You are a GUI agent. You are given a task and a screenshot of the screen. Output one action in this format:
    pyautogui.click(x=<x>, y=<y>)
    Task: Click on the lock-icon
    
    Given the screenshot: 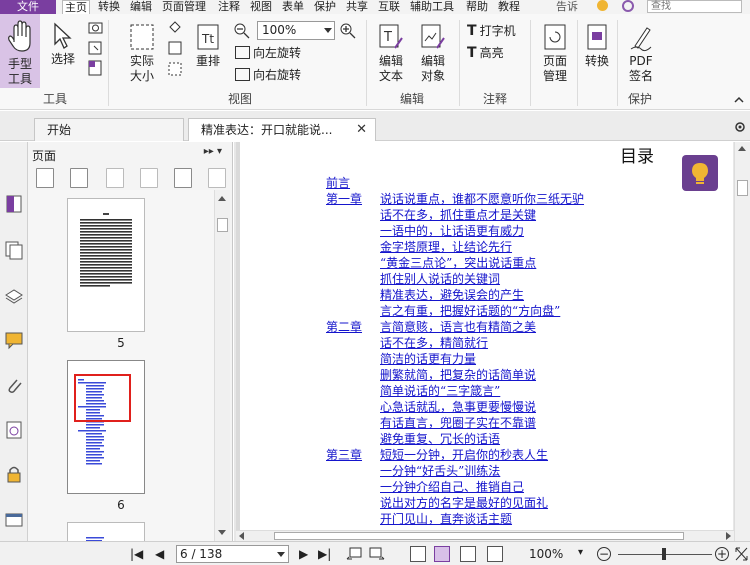 What is the action you would take?
    pyautogui.click(x=14, y=474)
    